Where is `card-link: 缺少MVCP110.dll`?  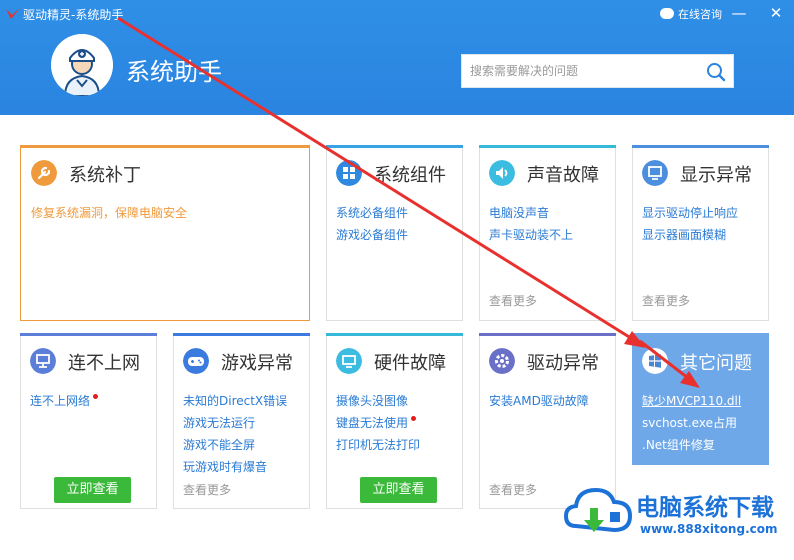 card-link: 缺少MVCP110.dll is located at coordinates (691, 400).